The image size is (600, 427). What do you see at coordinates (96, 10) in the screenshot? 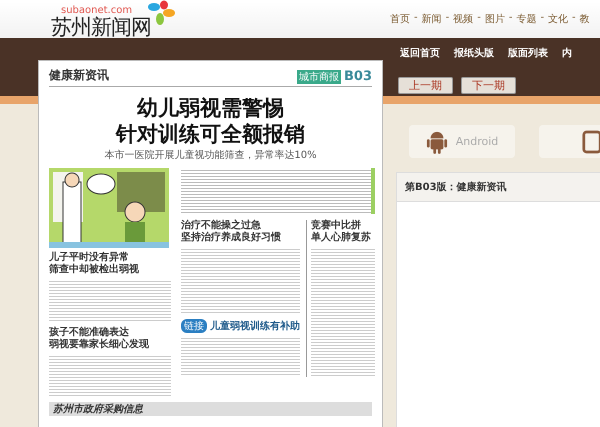
I see `logo-domain: subaonet.com` at bounding box center [96, 10].